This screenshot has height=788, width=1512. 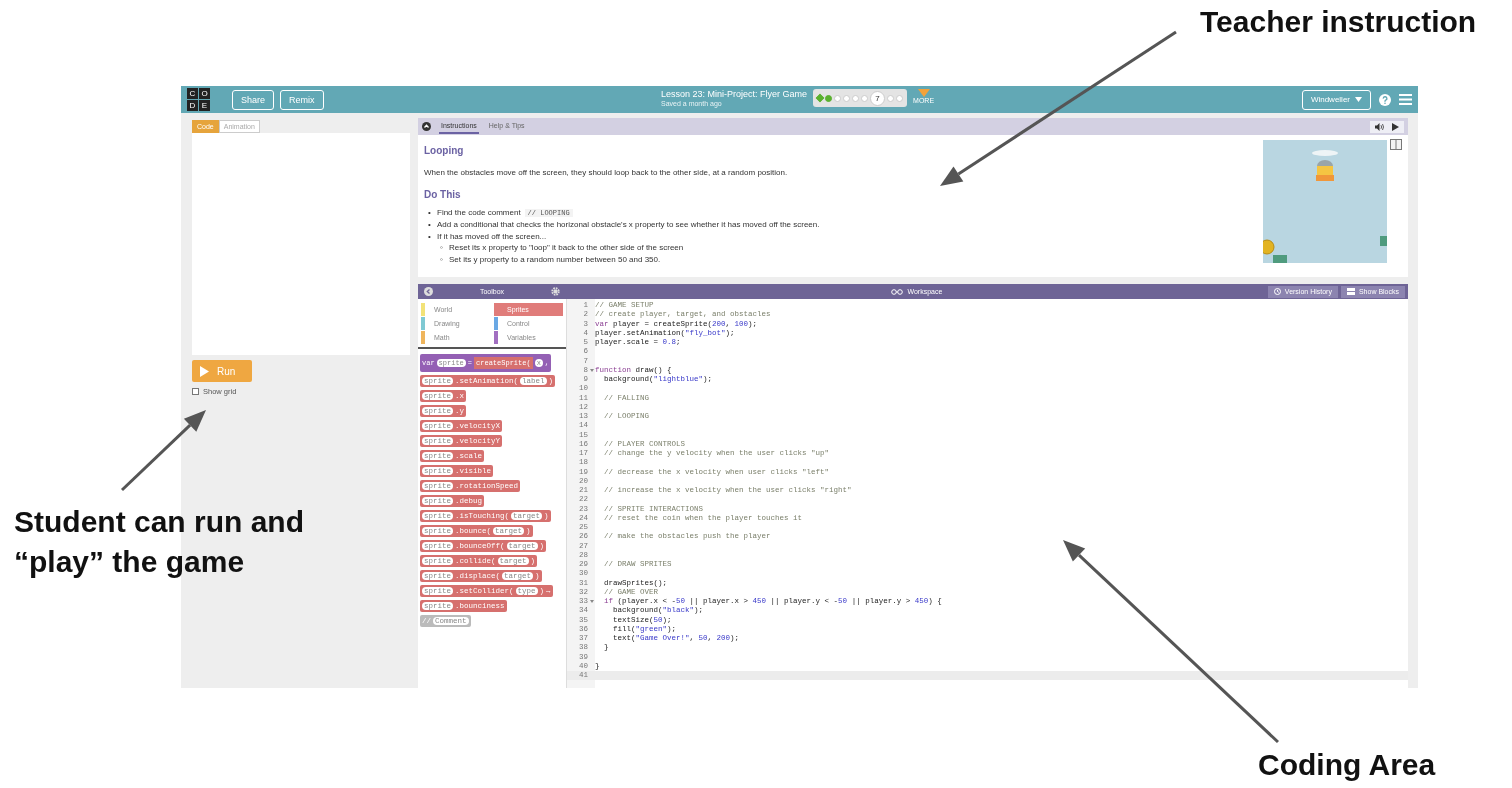 I want to click on menu-icon, so click(x=1405, y=99).